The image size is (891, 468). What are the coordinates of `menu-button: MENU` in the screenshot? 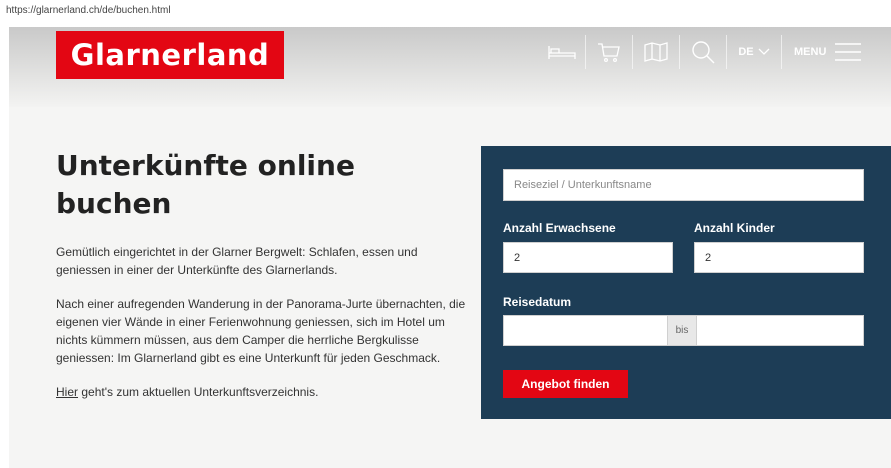 It's located at (822, 52).